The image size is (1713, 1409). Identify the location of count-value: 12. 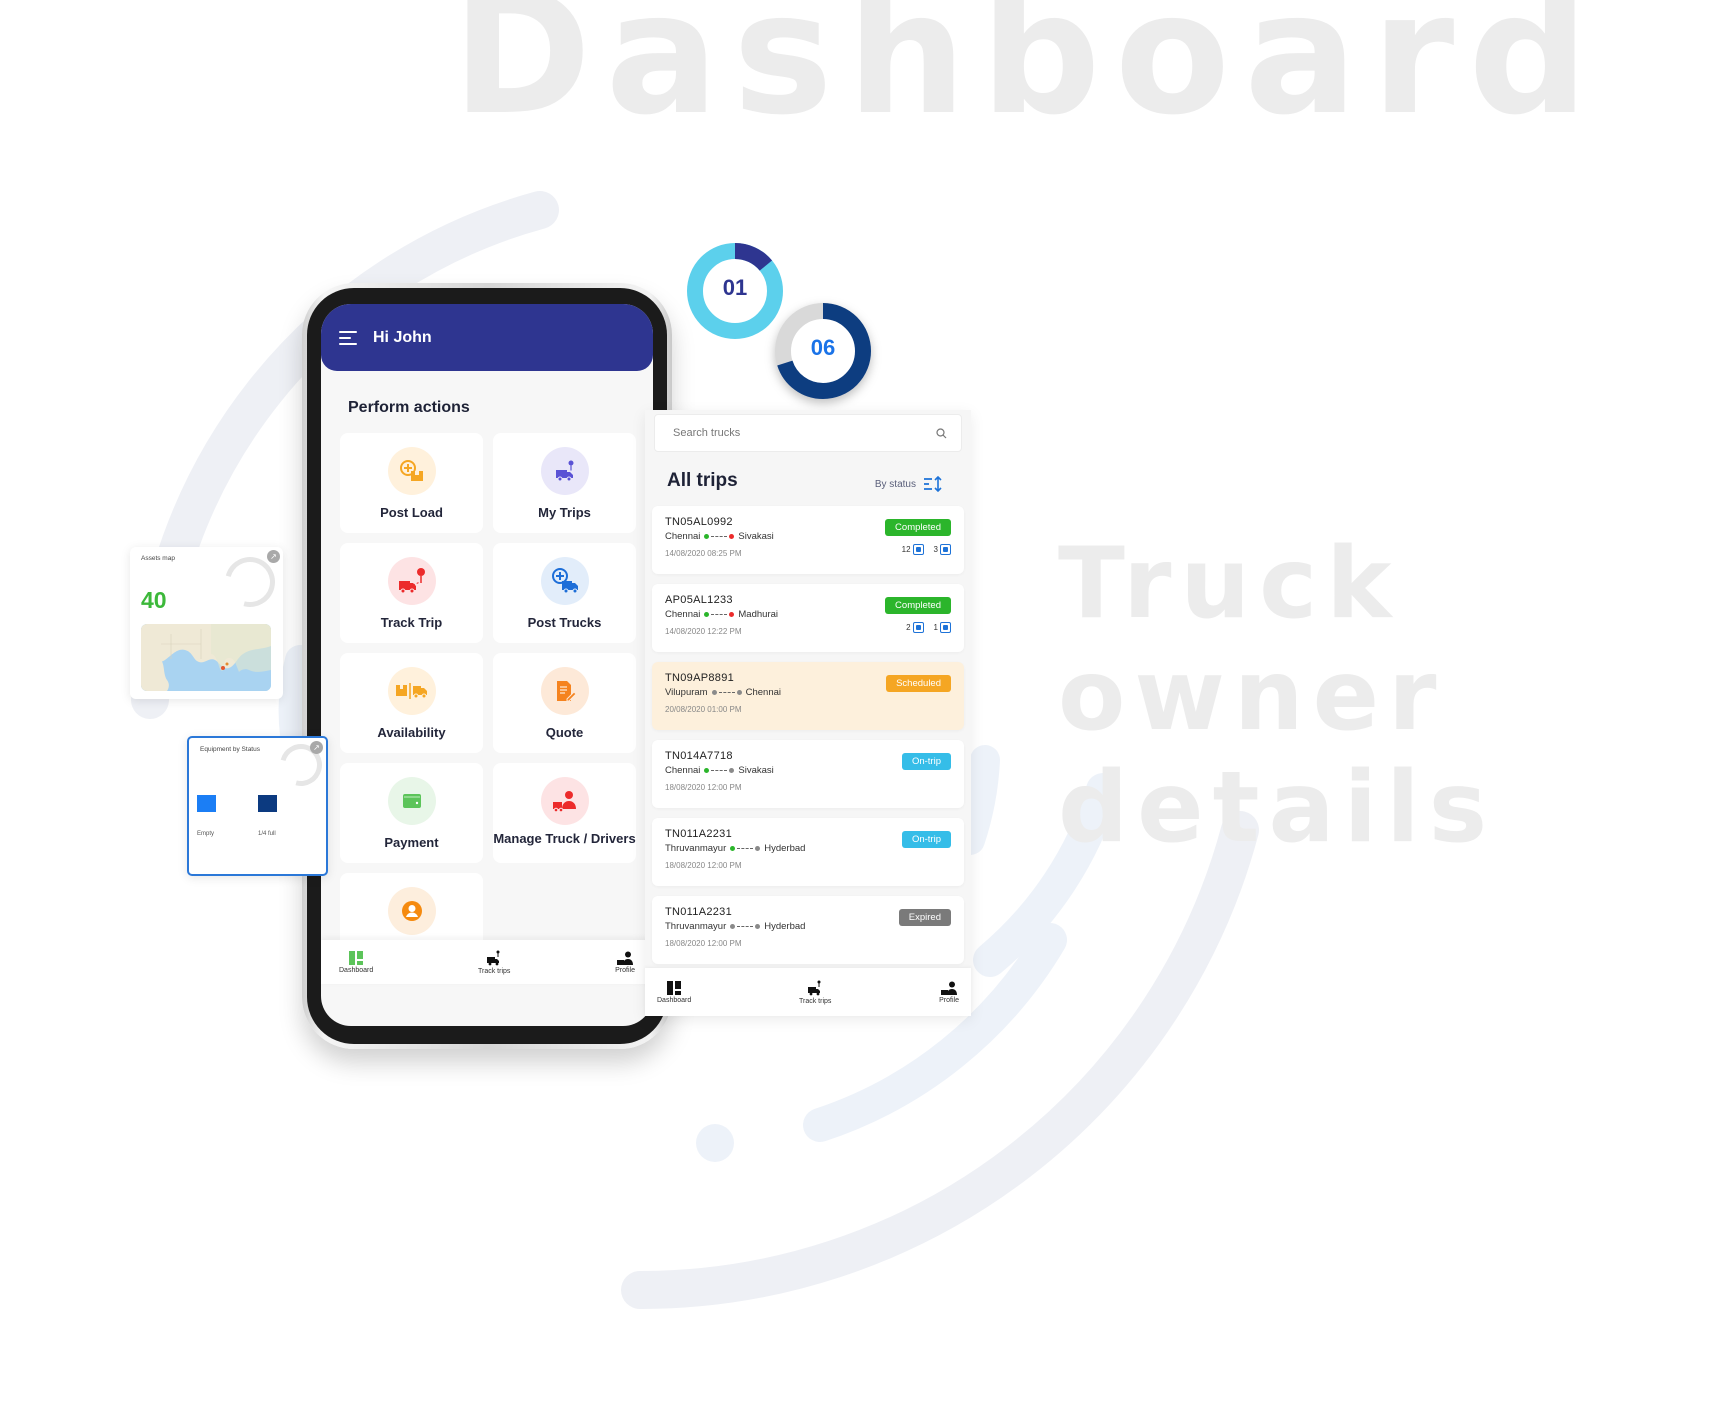
(906, 549).